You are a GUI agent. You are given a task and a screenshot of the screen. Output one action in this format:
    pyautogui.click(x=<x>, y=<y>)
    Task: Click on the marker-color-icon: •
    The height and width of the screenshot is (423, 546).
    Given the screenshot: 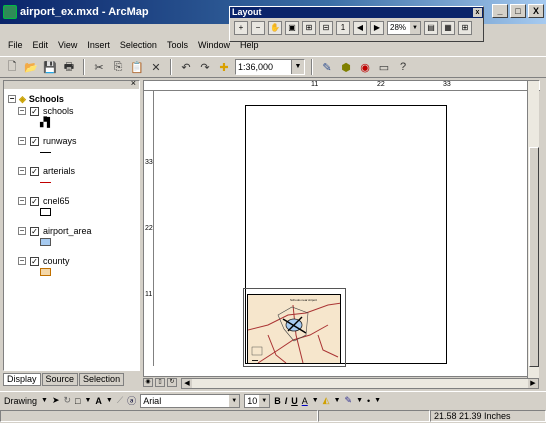 What is the action you would take?
    pyautogui.click(x=368, y=401)
    